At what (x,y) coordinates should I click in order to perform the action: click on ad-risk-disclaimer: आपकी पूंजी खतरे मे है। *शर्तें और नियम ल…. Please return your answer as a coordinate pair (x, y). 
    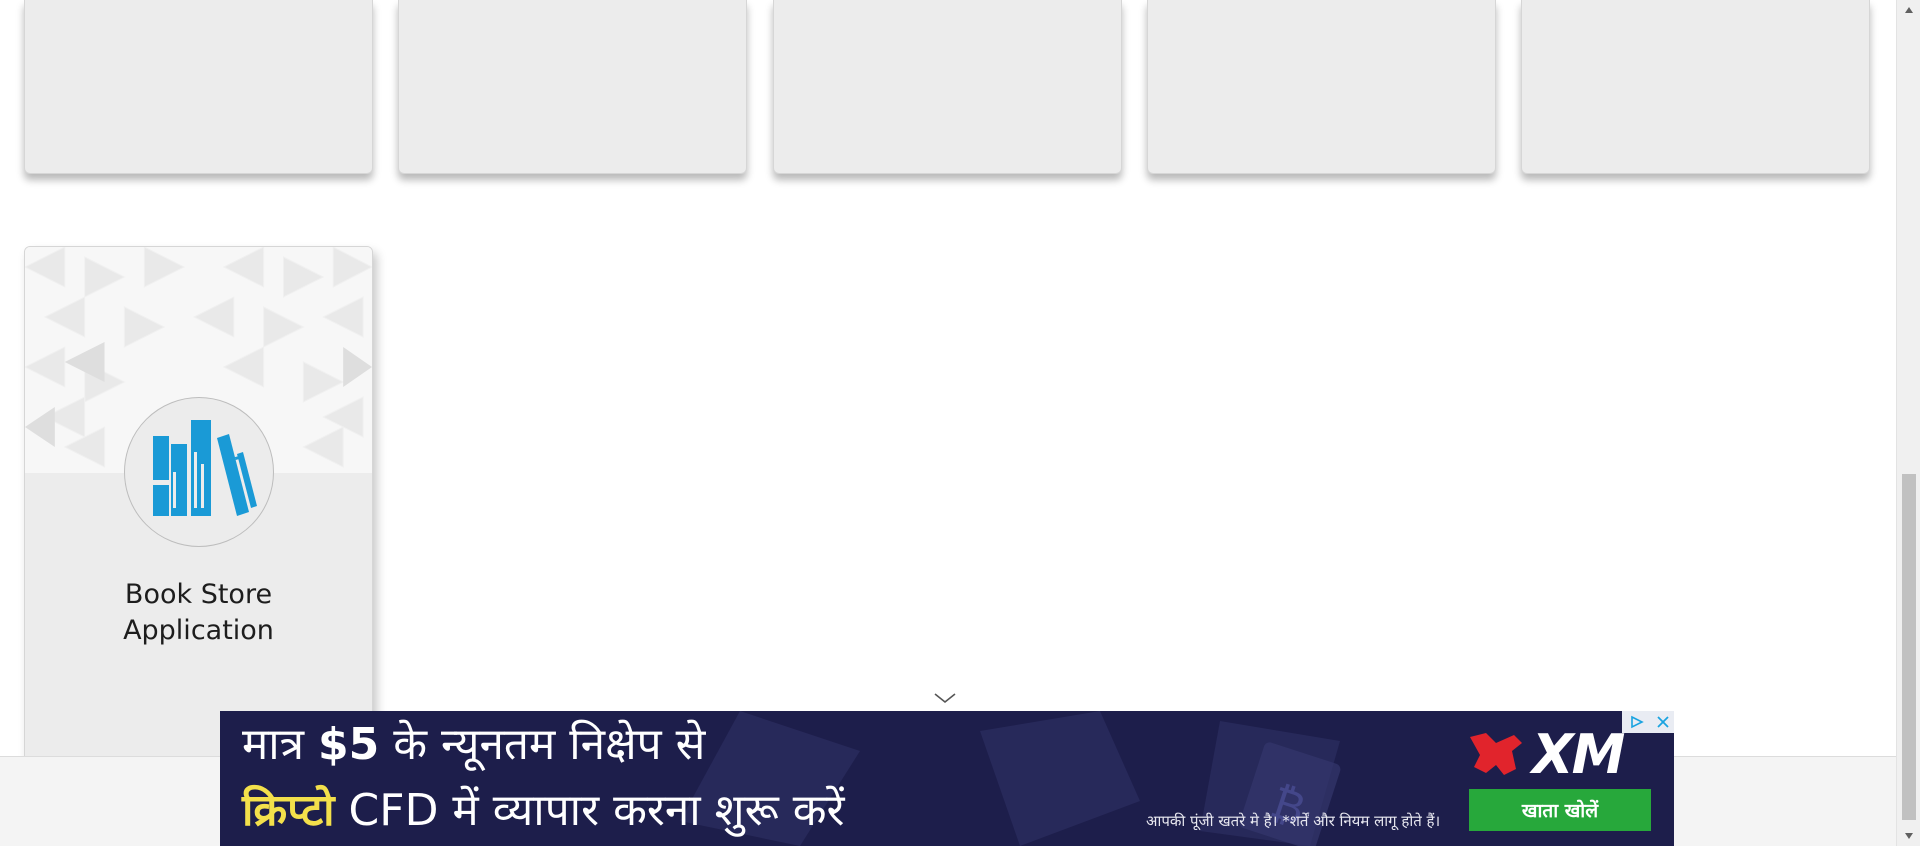
    Looking at the image, I should click on (1293, 821).